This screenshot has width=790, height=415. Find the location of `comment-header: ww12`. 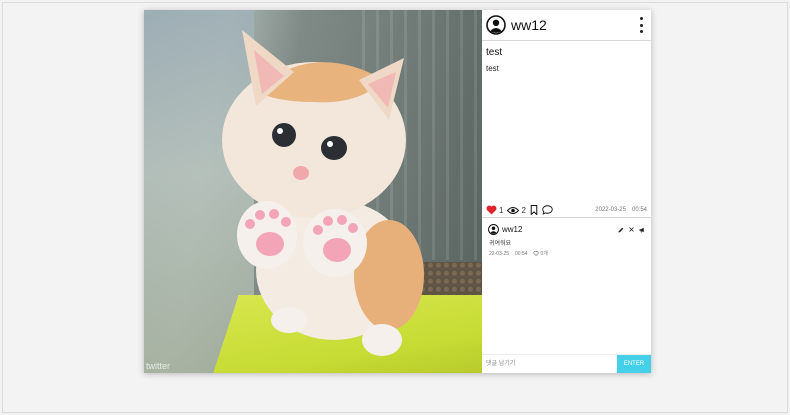

comment-header: ww12 is located at coordinates (566, 229).